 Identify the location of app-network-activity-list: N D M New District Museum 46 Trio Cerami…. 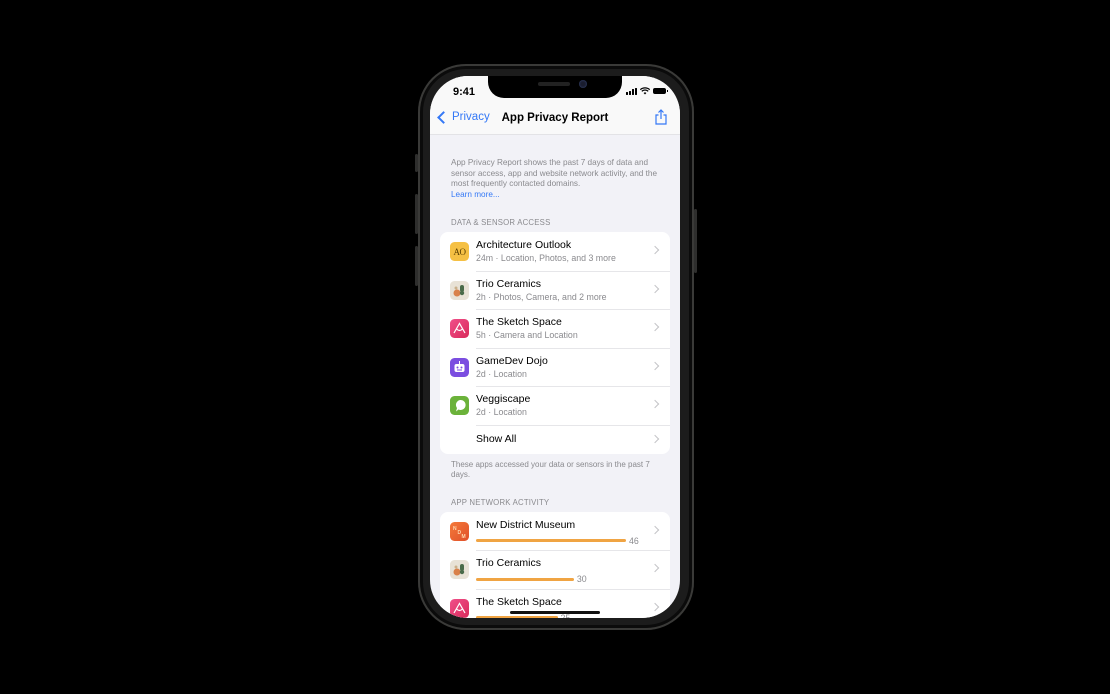
(555, 564).